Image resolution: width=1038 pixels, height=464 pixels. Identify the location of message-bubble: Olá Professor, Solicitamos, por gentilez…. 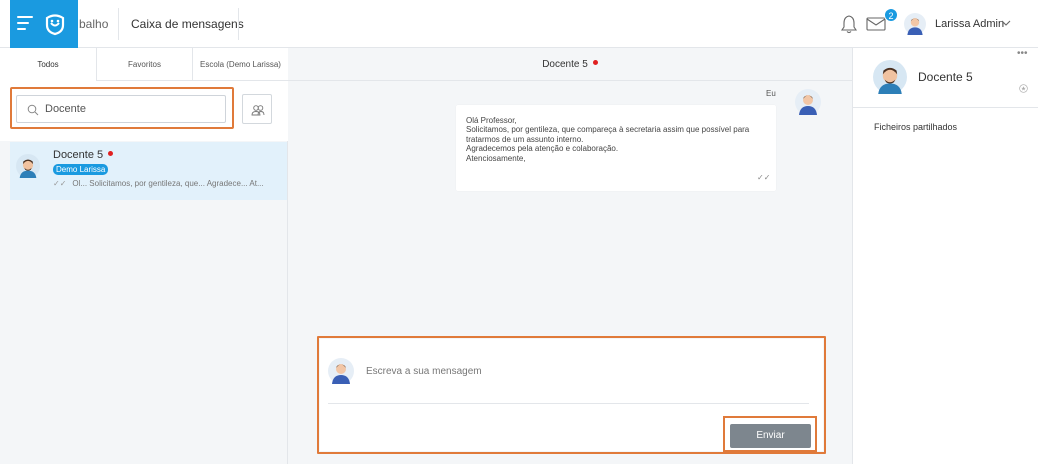
(616, 148).